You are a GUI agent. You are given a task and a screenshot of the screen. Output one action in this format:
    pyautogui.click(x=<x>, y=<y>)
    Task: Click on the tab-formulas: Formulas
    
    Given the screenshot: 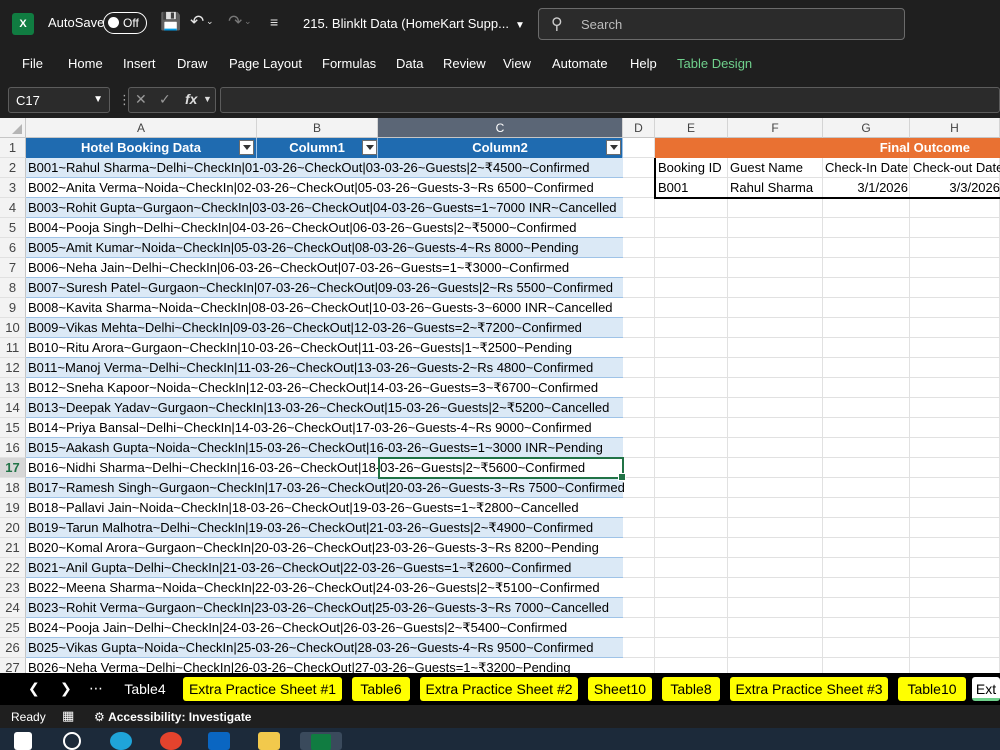 What is the action you would take?
    pyautogui.click(x=349, y=63)
    